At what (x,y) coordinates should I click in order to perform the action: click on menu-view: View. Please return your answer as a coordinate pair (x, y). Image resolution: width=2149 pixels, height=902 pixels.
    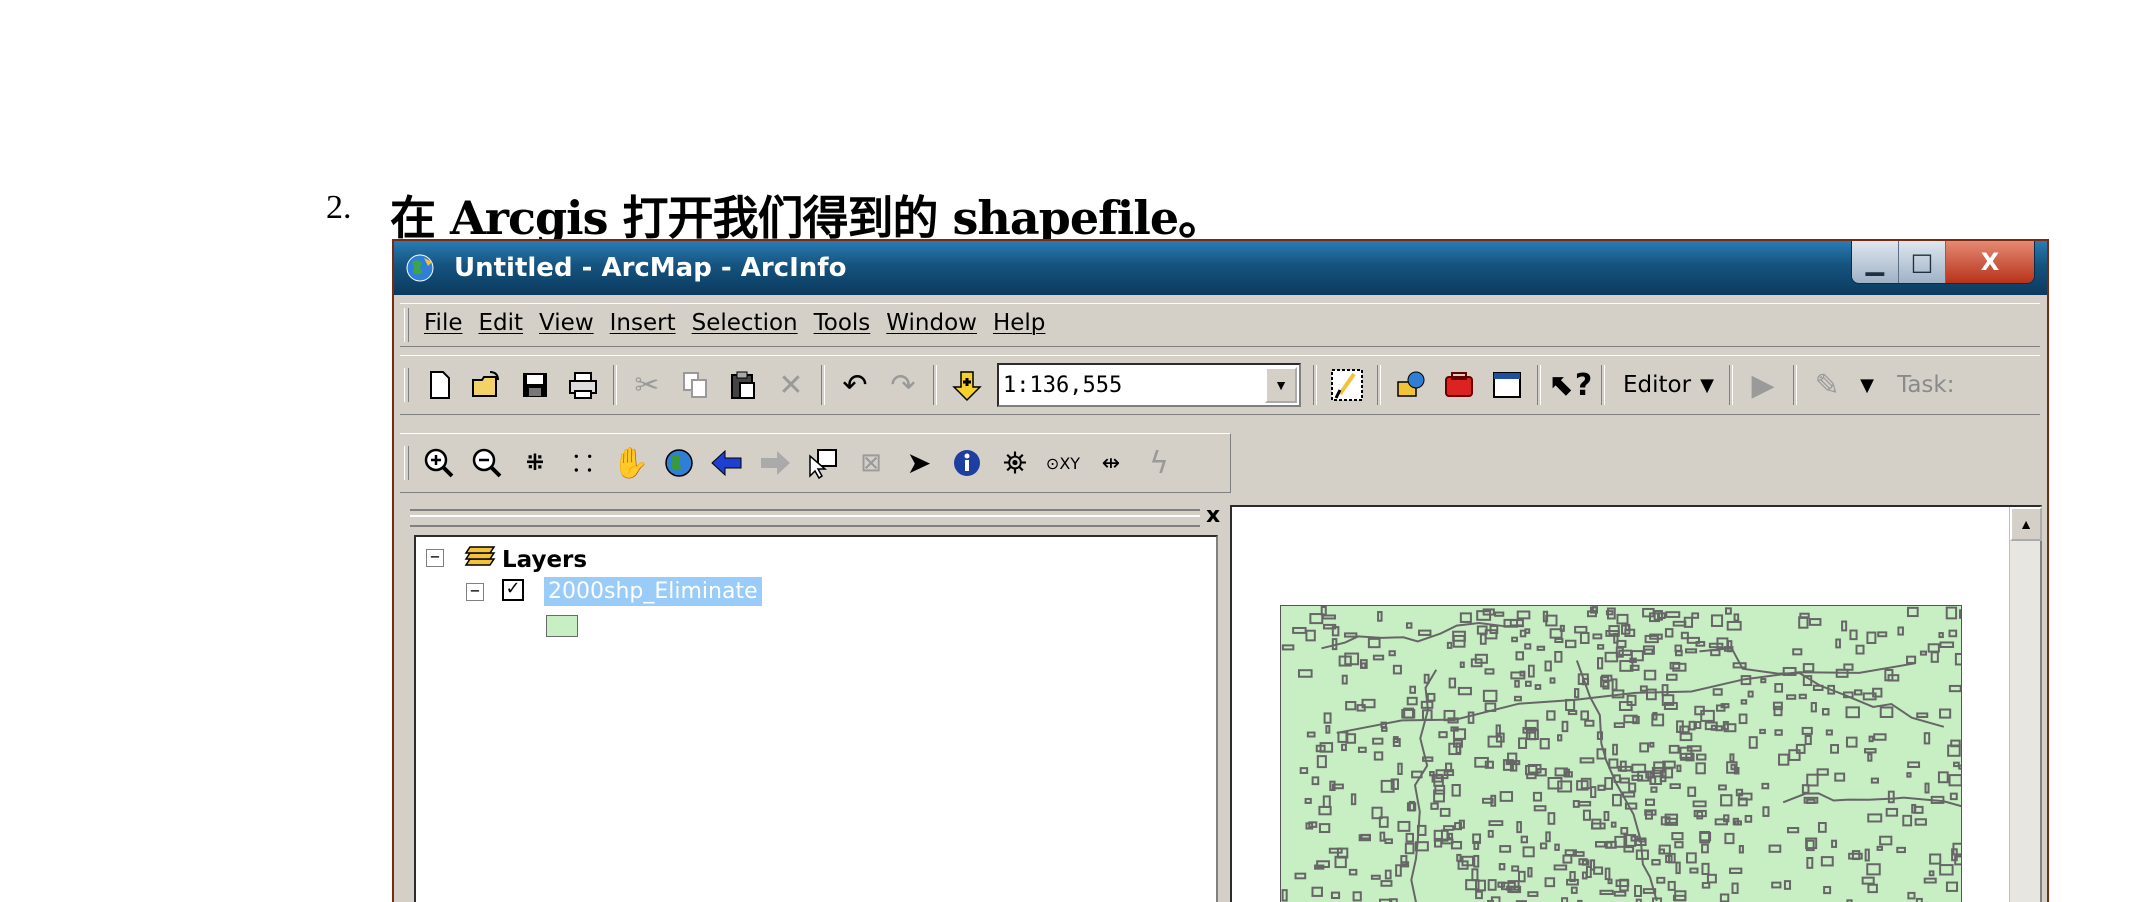
    Looking at the image, I should click on (566, 323).